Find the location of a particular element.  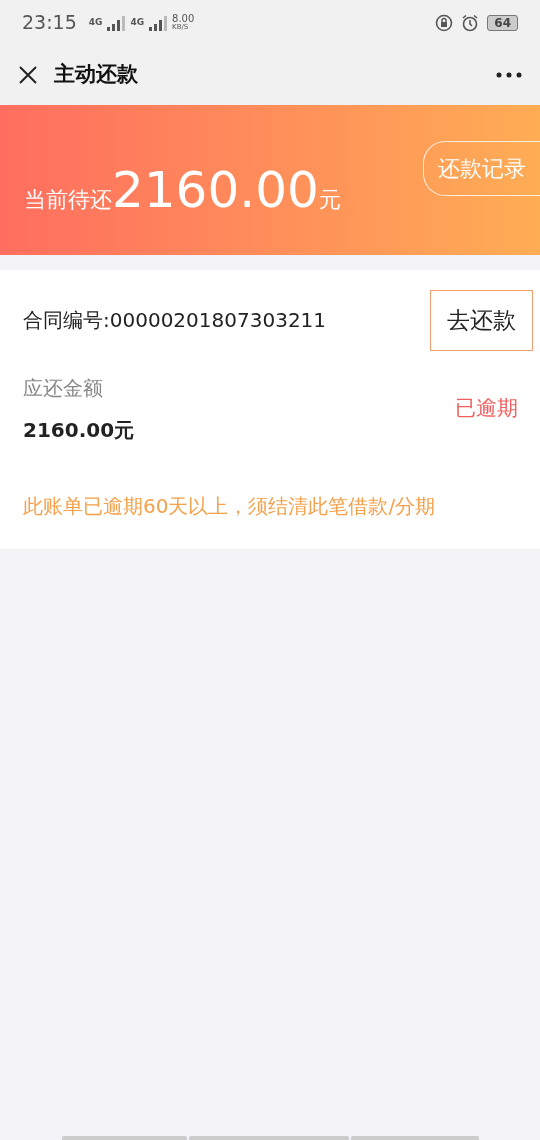

pay-button: 去还款 is located at coordinates (481, 320).